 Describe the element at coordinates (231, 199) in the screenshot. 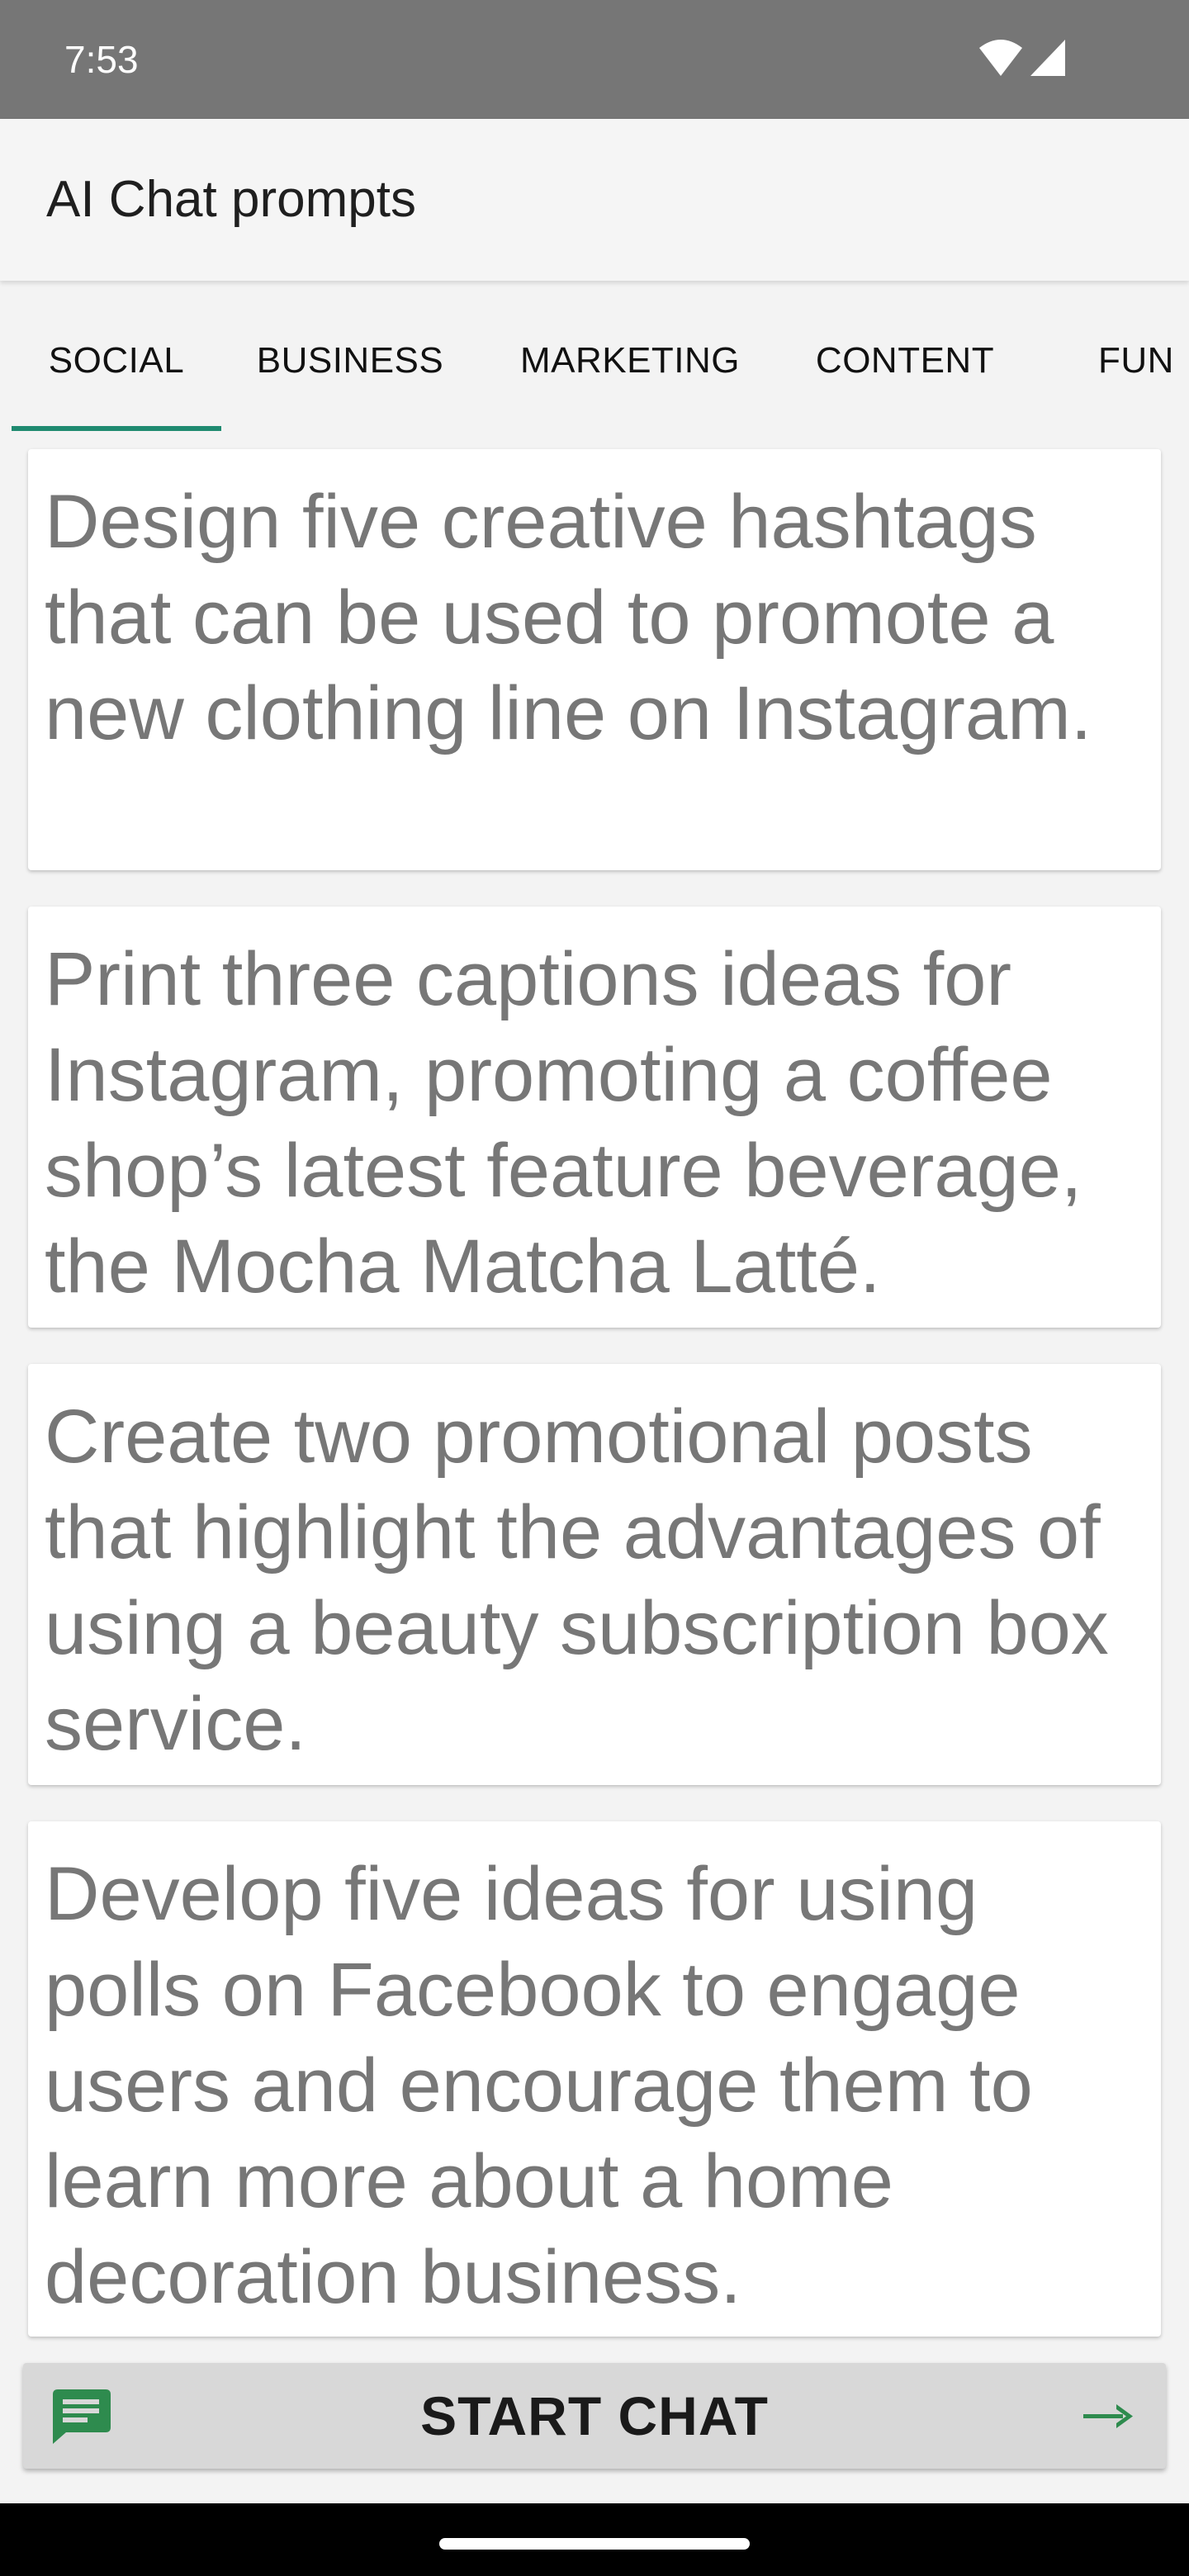

I see `page-title: AI Chat prompts` at that location.